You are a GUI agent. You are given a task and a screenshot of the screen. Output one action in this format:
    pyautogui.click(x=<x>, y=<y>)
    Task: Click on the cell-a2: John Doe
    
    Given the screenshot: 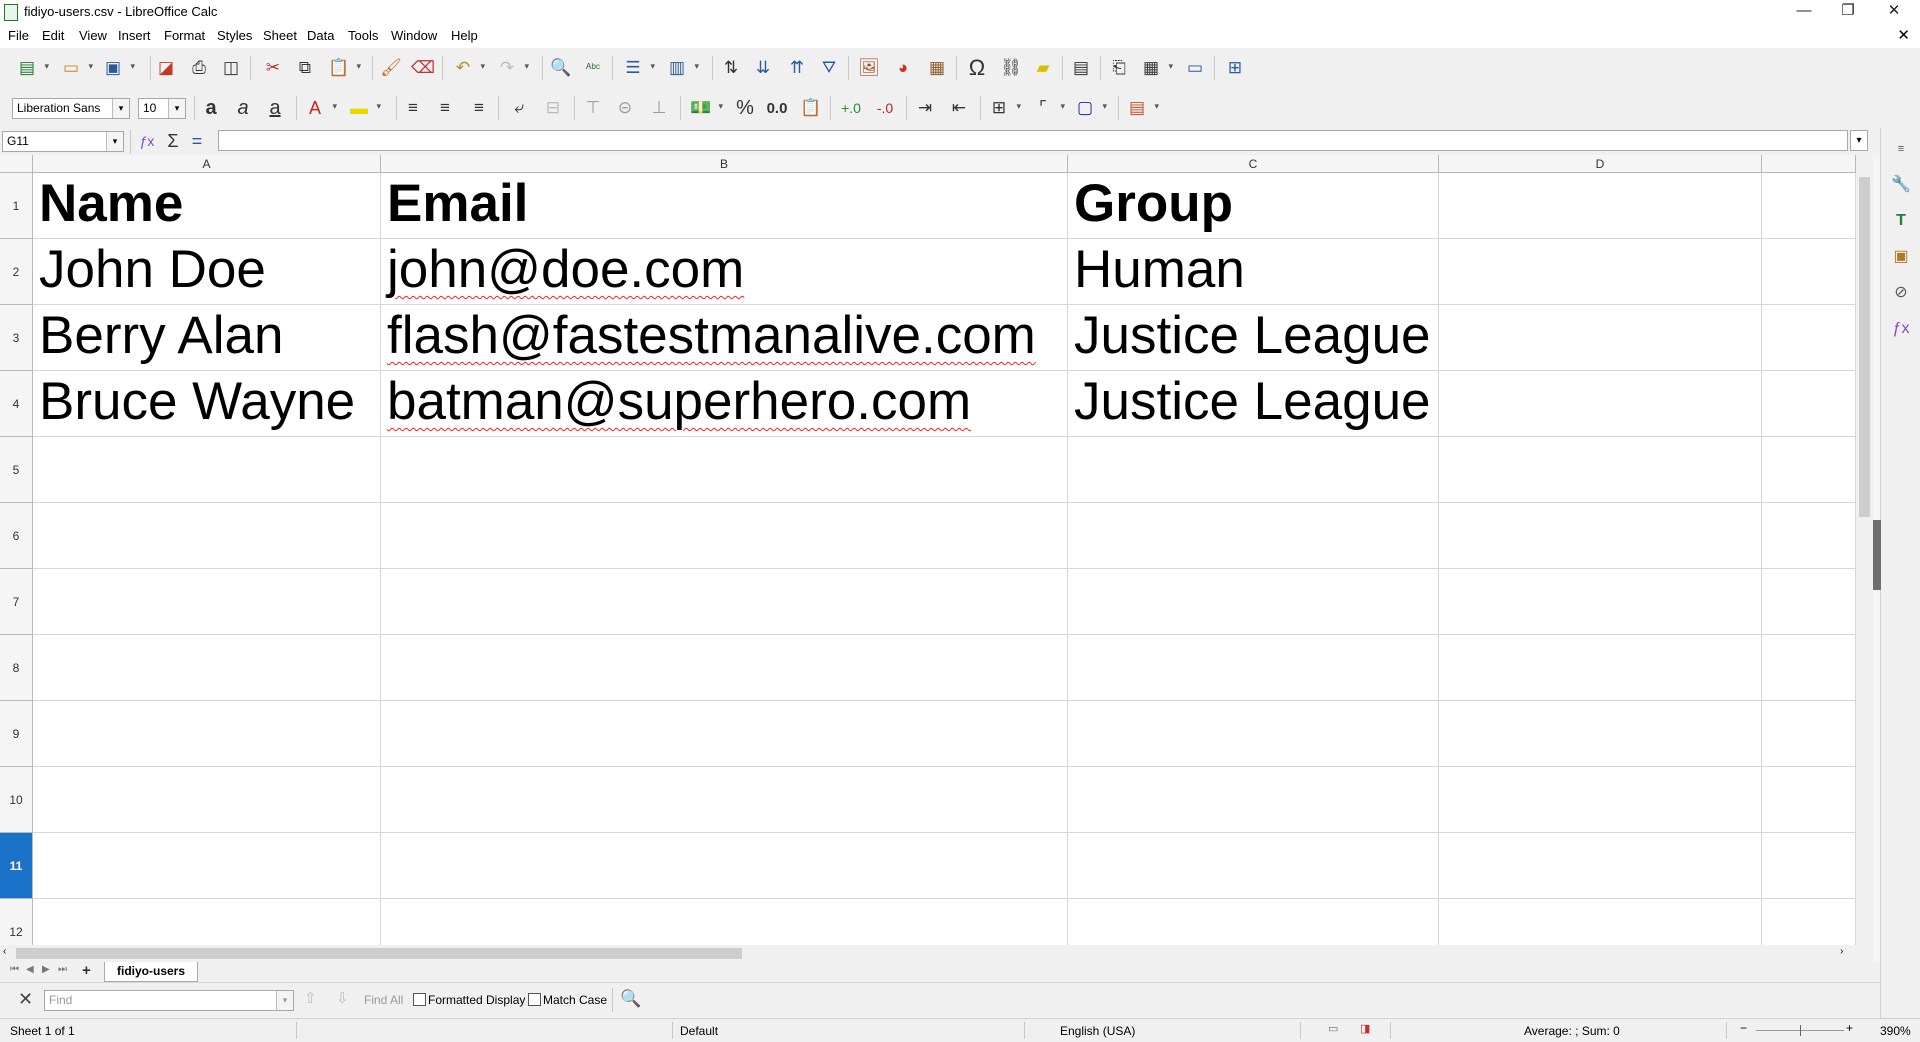 What is the action you would take?
    pyautogui.click(x=207, y=272)
    